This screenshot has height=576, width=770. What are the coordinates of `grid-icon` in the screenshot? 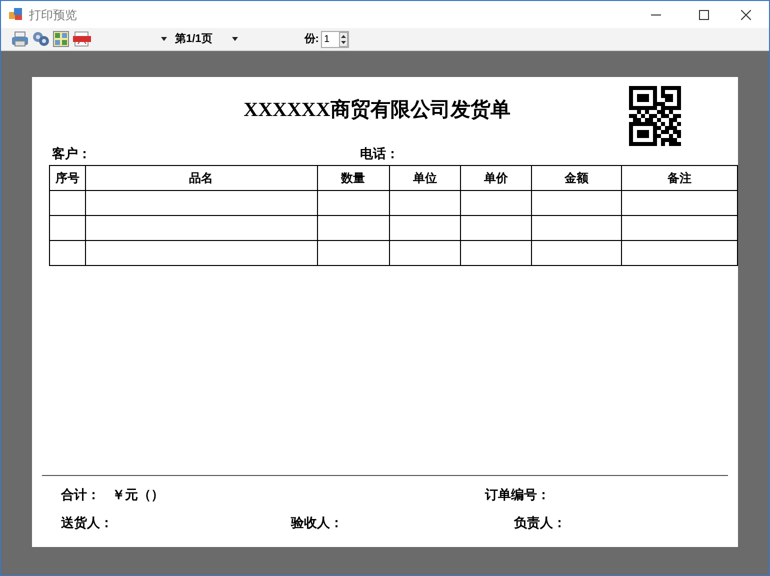 It's located at (61, 39).